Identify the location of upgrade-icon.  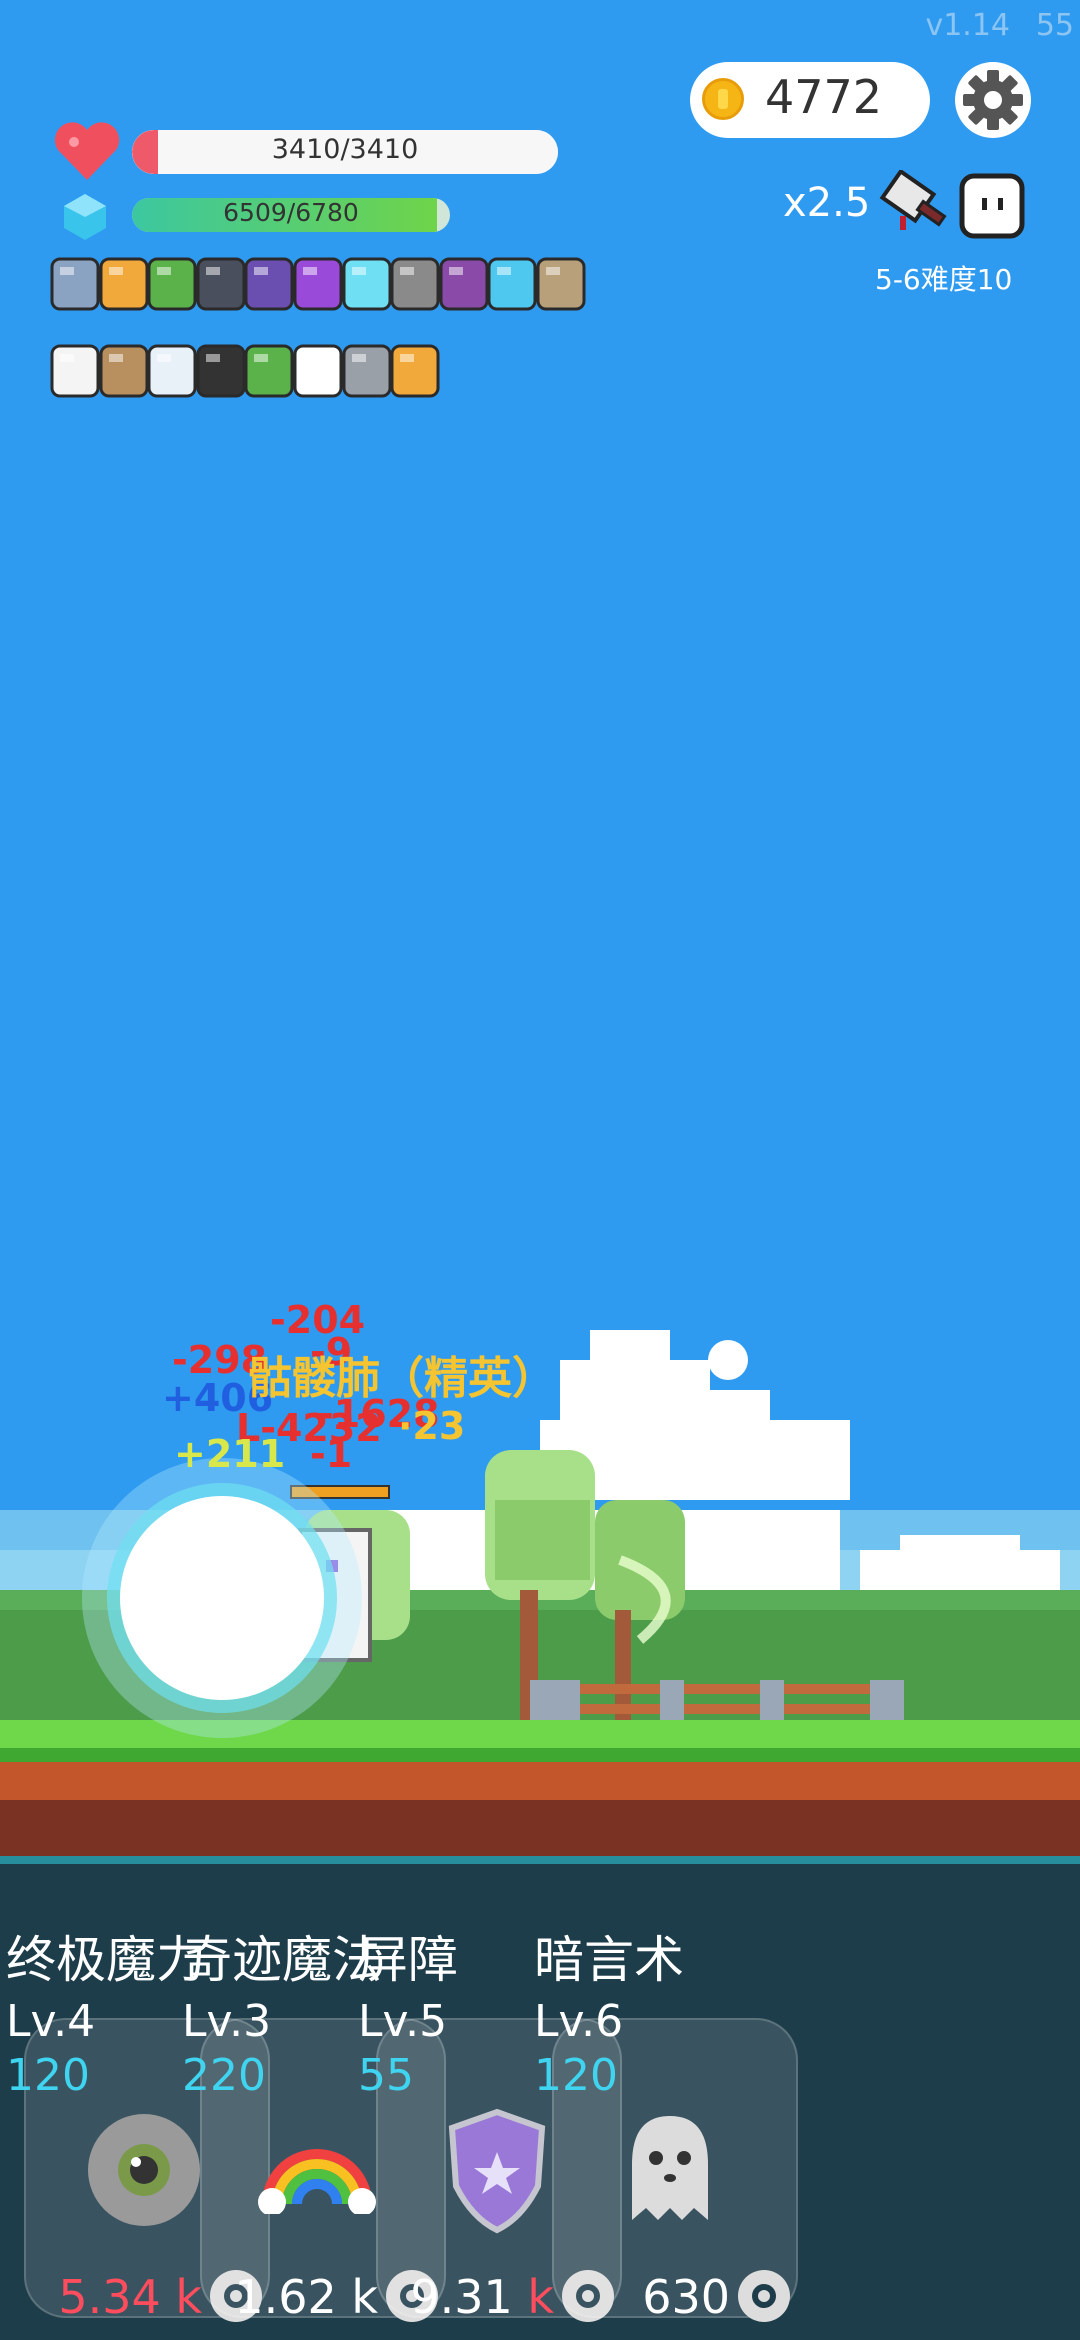
(764, 2296).